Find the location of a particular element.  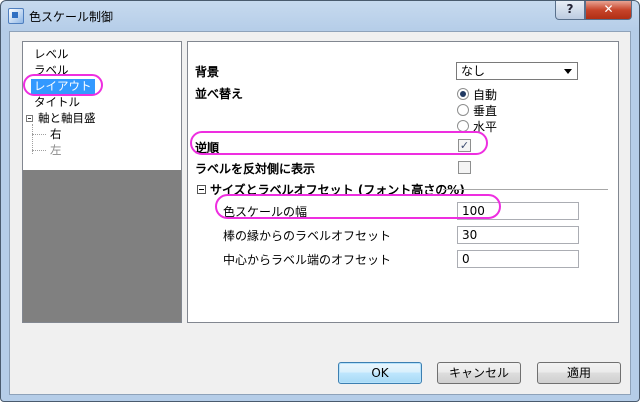

ok-button: OK is located at coordinates (380, 373).